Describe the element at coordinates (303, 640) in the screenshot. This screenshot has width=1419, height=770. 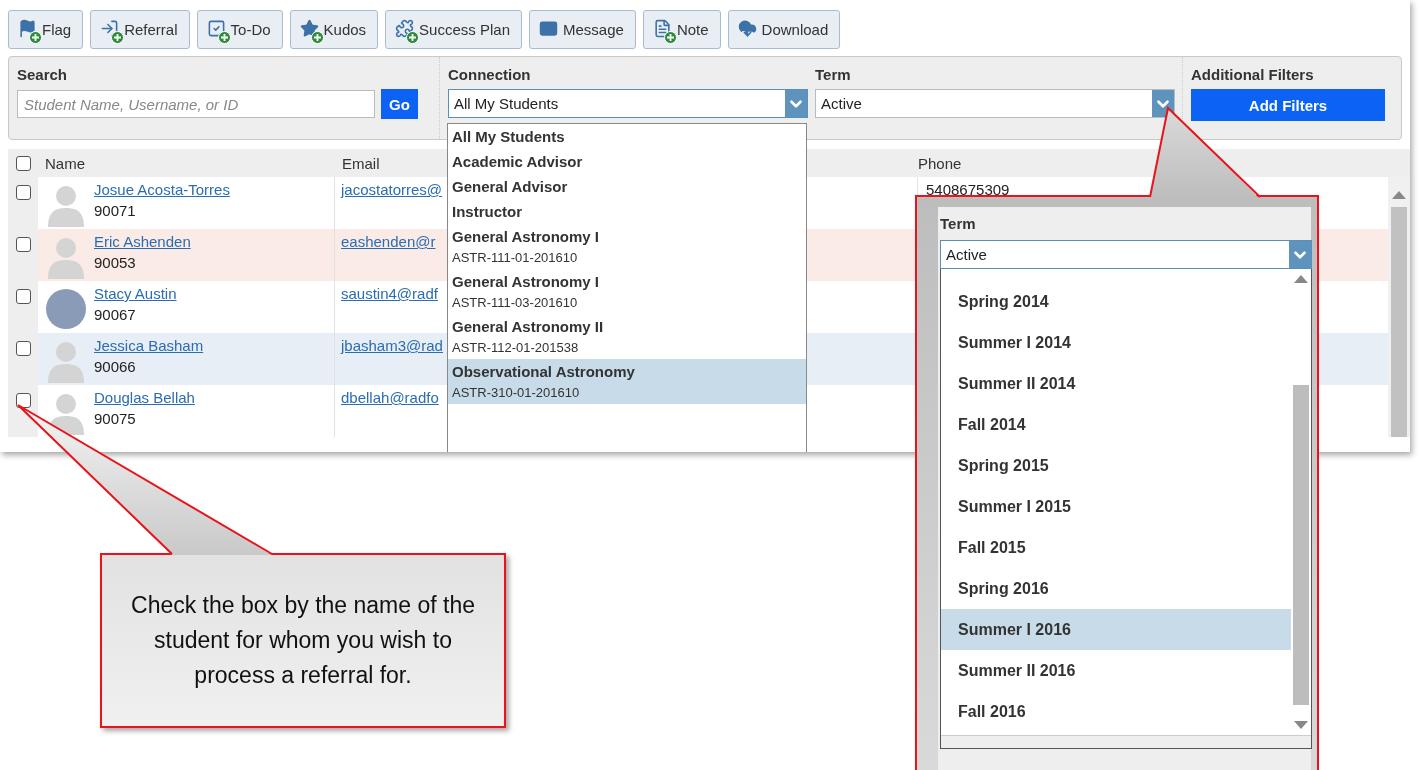
I see `callout-note: Check the box by the name of the student for whom you wish to process a referral for.` at that location.